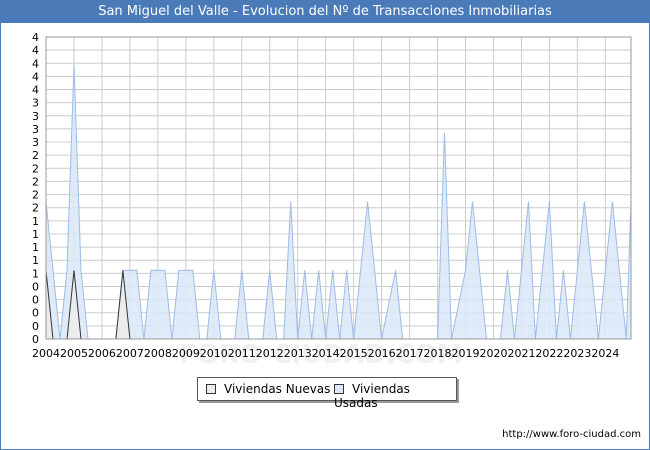 This screenshot has height=450, width=650. I want to click on x-tick-label: 2012, so click(270, 353).